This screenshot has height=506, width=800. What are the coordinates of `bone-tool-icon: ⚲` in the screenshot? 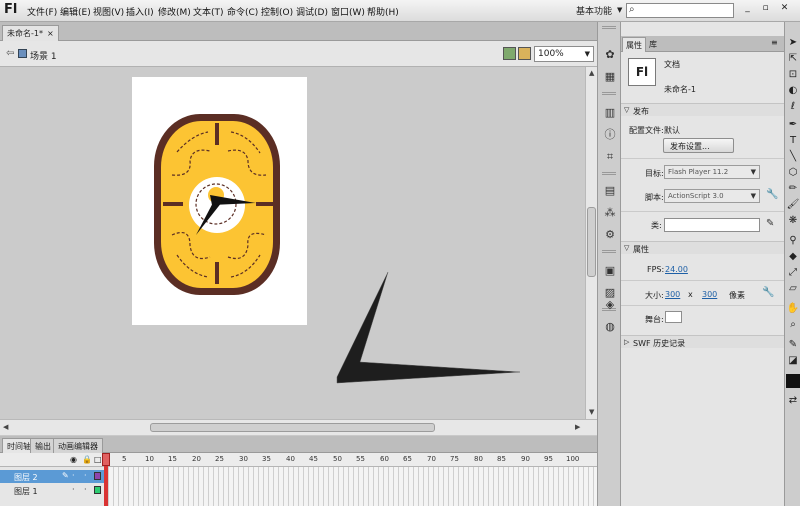 It's located at (793, 241).